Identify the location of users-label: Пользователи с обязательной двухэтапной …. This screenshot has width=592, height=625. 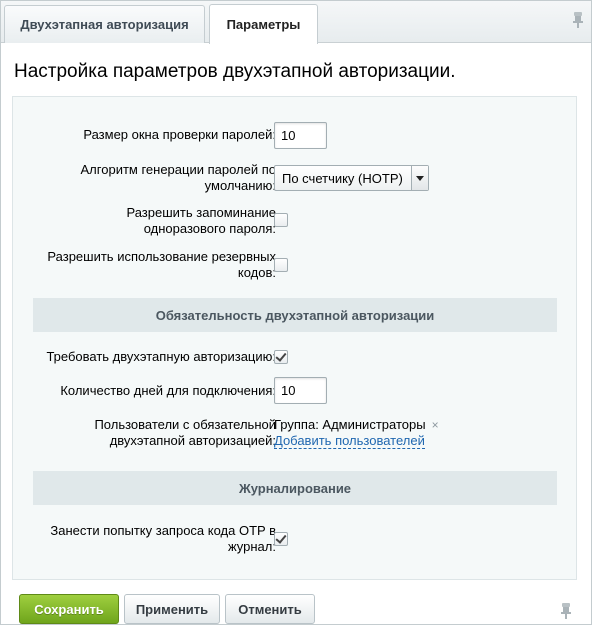
(185, 432).